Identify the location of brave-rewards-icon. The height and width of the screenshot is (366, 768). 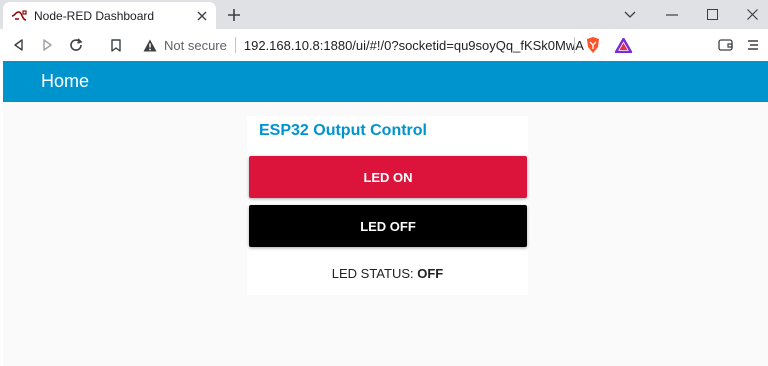
(623, 45).